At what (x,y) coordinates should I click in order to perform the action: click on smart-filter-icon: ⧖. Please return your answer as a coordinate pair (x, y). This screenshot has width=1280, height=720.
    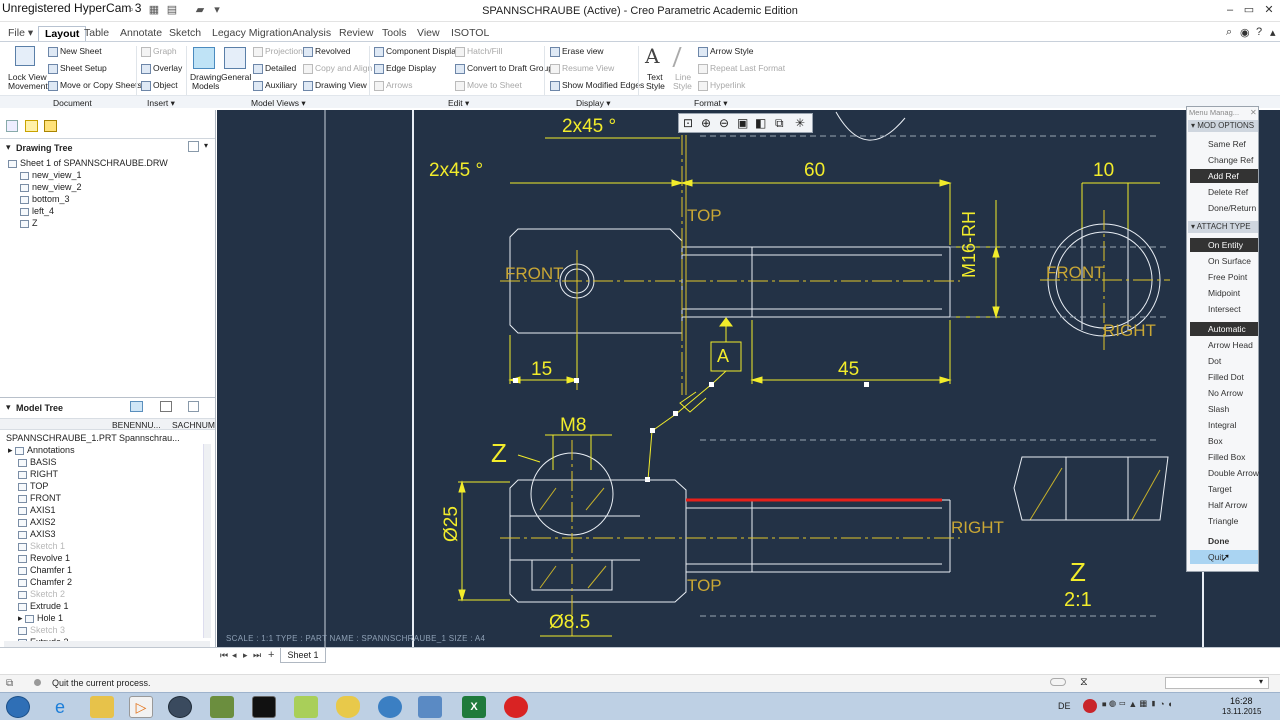
    Looking at the image, I should click on (1084, 682).